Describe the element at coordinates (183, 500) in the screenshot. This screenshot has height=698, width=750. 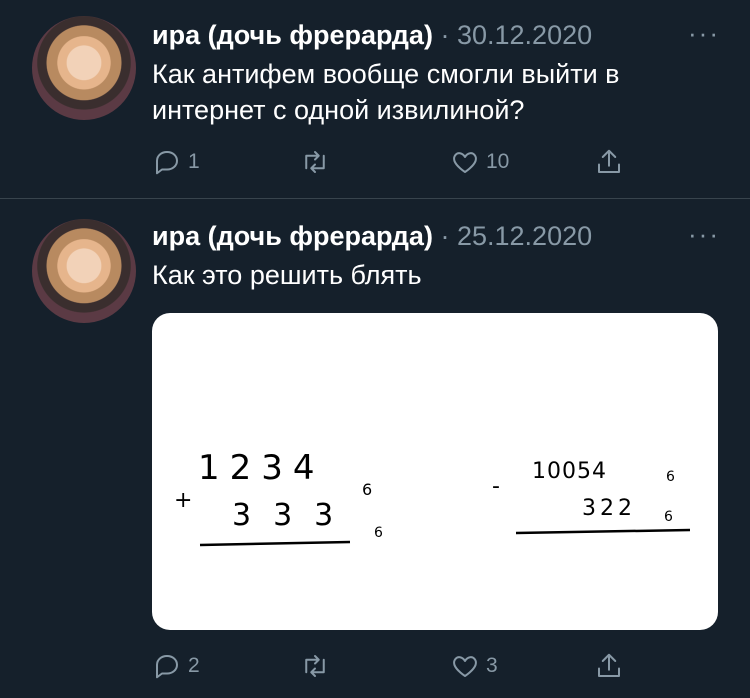
I see `left-operator: +` at that location.